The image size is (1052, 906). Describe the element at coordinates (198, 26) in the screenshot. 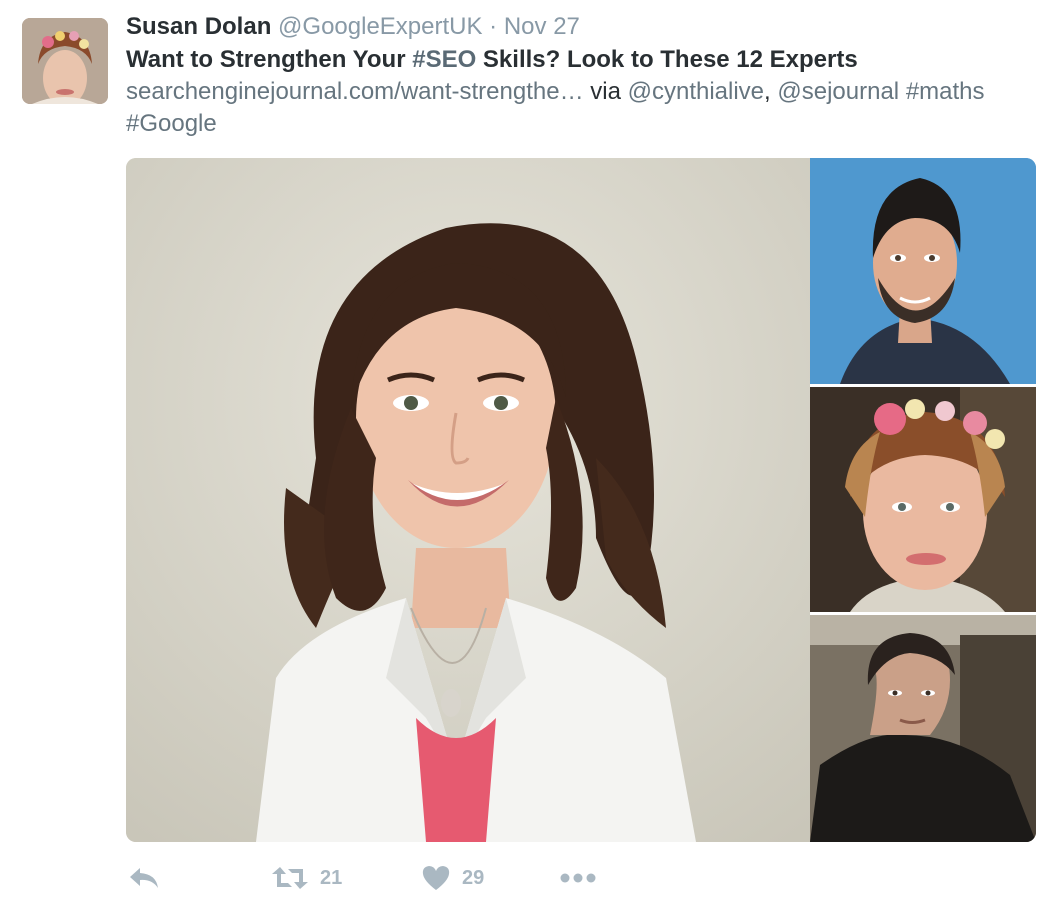

I see `author-name: Susan Dolan` at that location.